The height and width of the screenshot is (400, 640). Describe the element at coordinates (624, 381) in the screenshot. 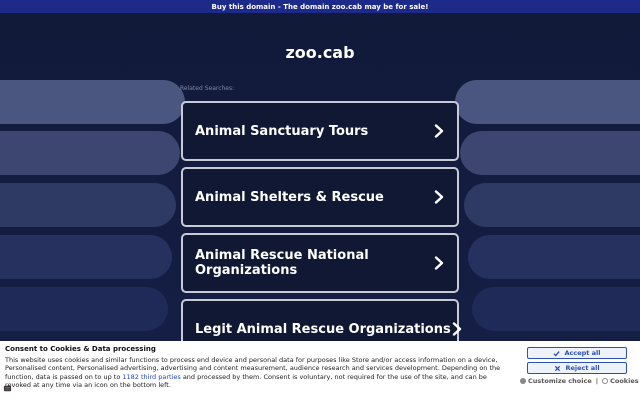

I see `cookies-label: Cookies` at that location.